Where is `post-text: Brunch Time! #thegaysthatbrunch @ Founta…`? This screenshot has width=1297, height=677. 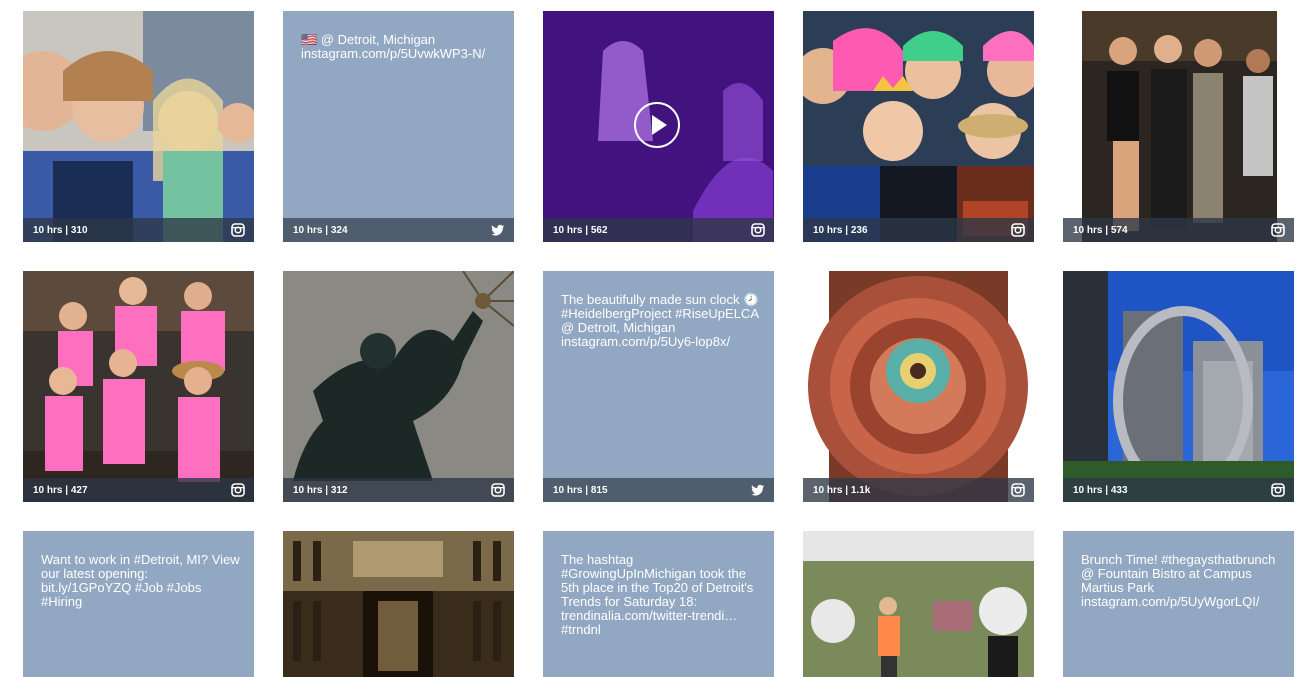
post-text: Brunch Time! #thegaysthatbrunch @ Founta… is located at coordinates (1178, 580).